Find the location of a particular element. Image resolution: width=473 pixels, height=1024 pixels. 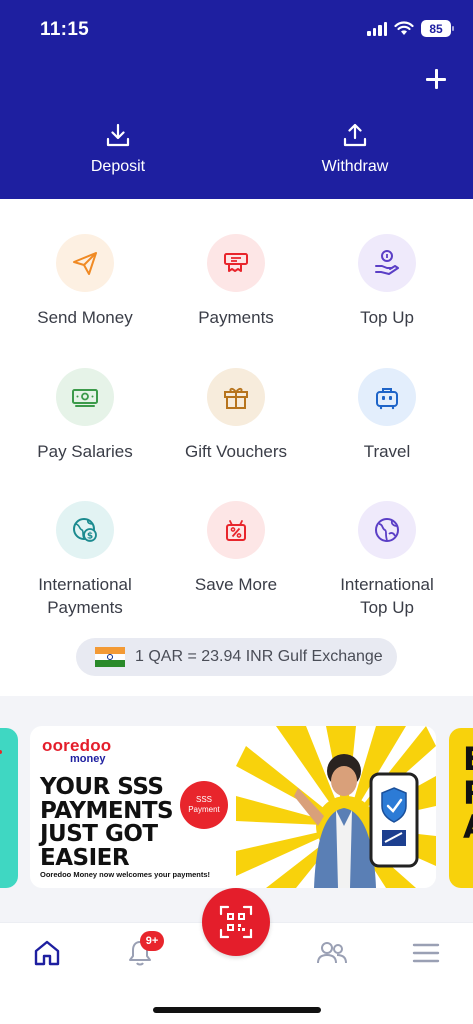

pay-salaries-label: Pay Salaries is located at coordinates (85, 451).